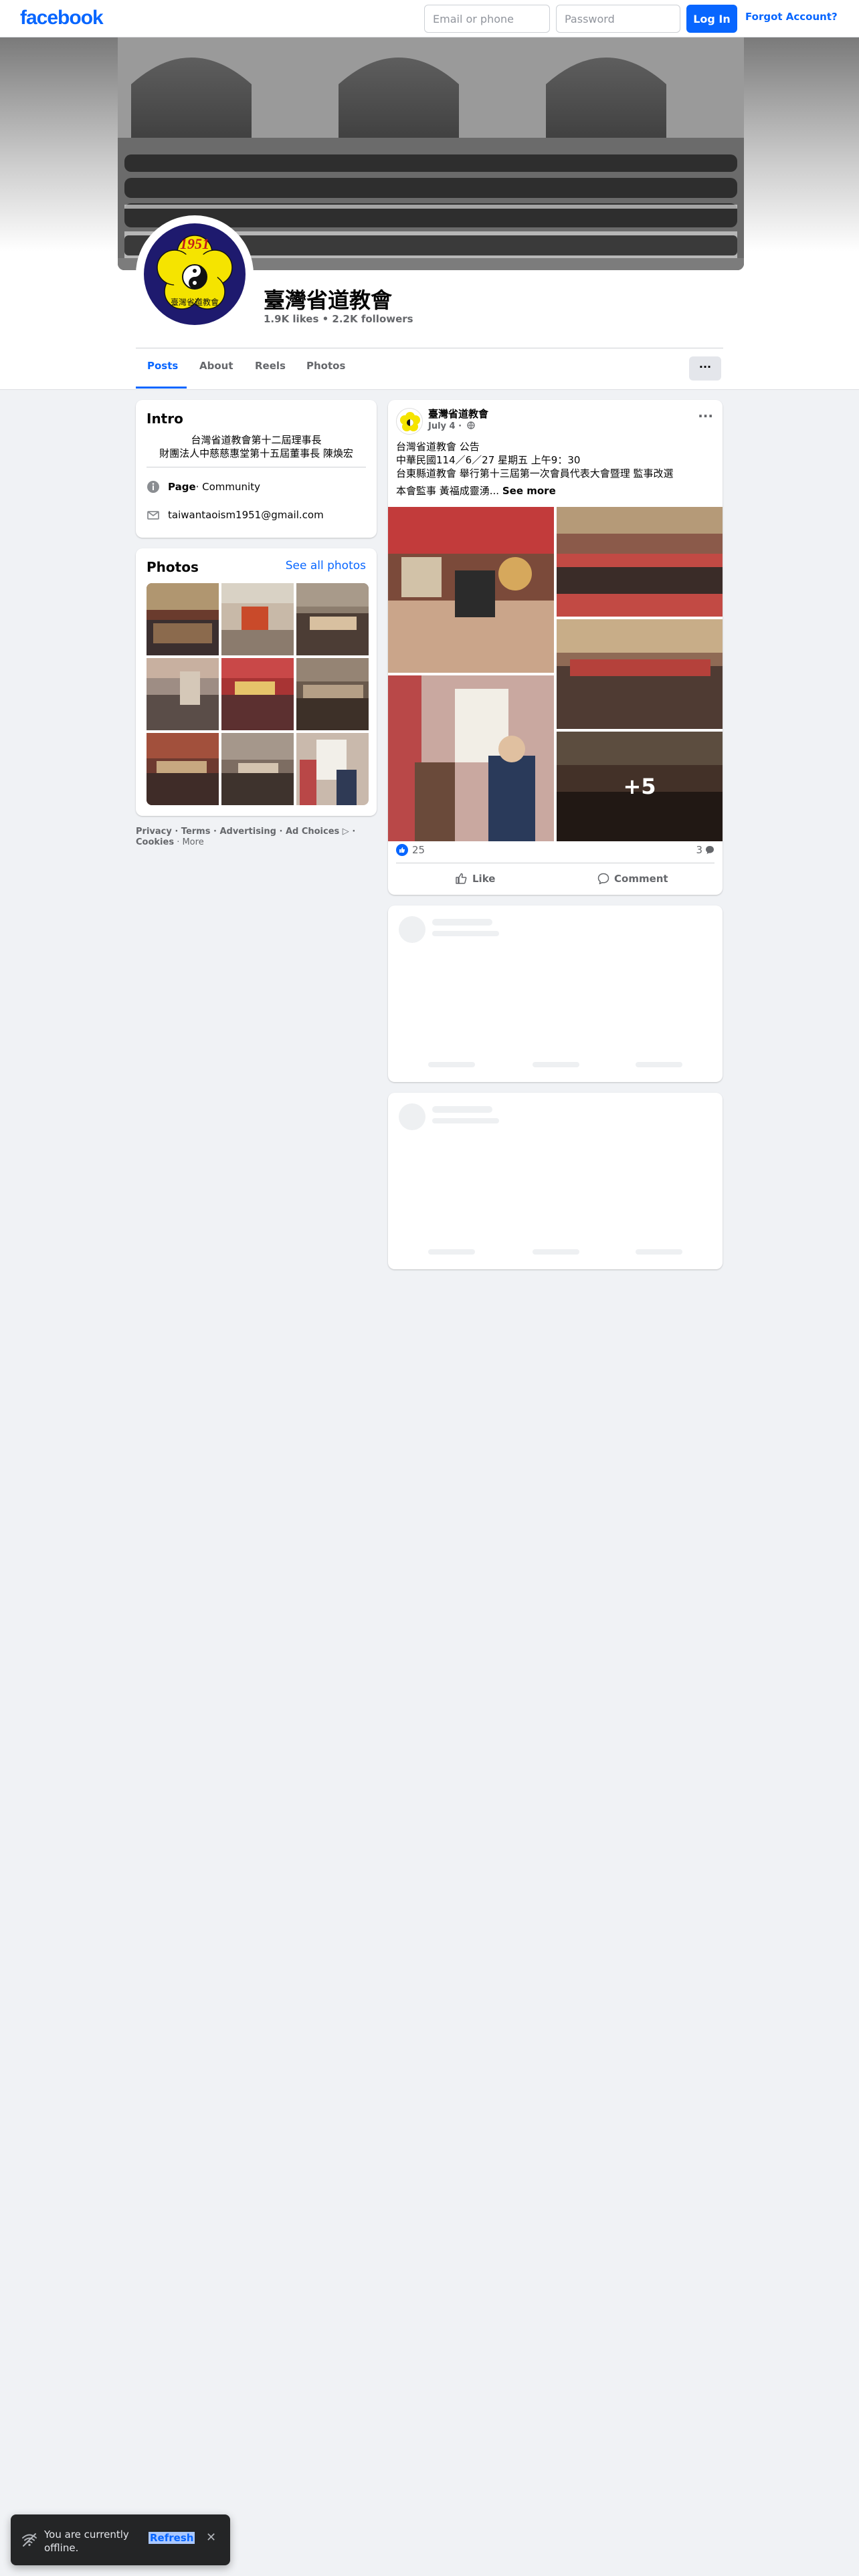  I want to click on post-options-icon: ···, so click(706, 416).